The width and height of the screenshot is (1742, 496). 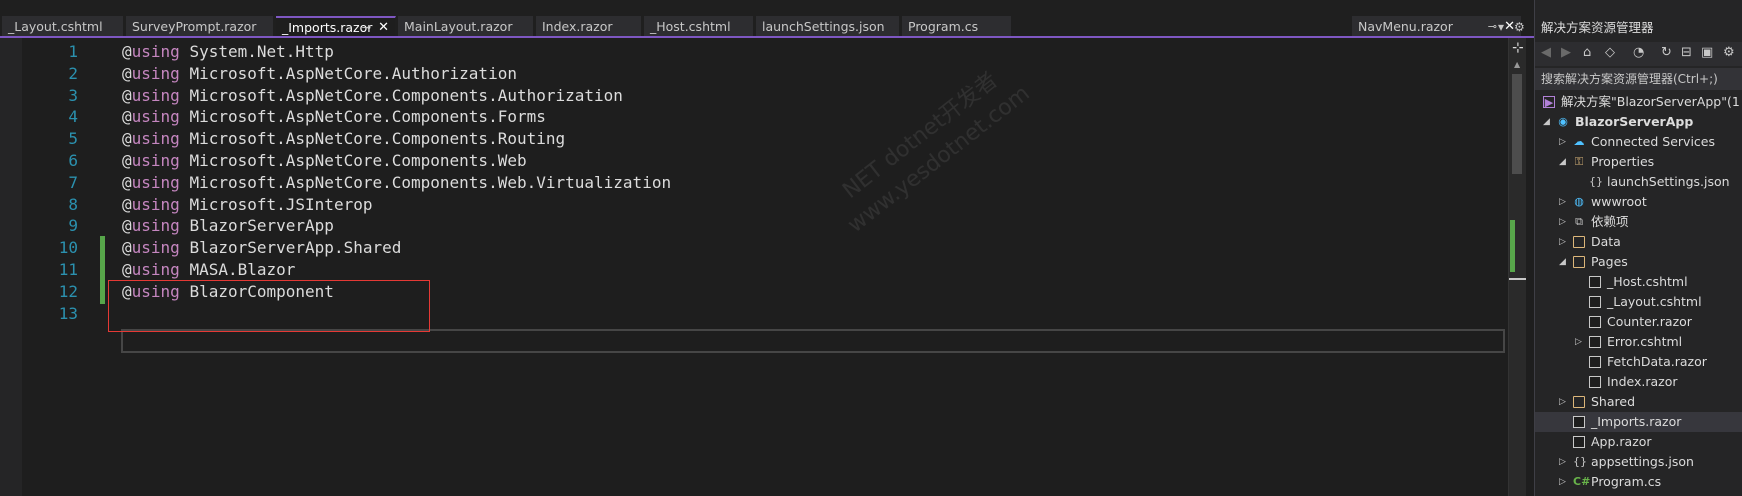 I want to click on tree-item: ◢ ⚿ Properties, so click(x=1638, y=162).